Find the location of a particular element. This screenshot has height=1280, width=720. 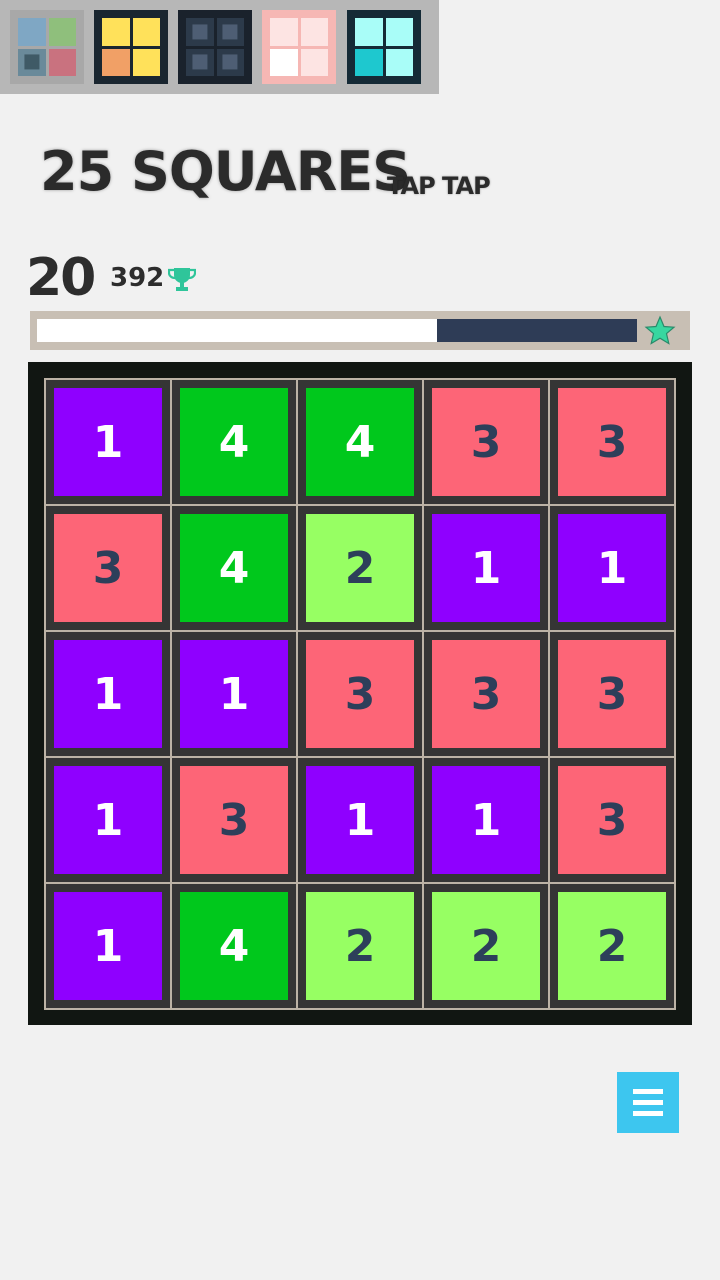

theme-warm-button is located at coordinates (131, 47).